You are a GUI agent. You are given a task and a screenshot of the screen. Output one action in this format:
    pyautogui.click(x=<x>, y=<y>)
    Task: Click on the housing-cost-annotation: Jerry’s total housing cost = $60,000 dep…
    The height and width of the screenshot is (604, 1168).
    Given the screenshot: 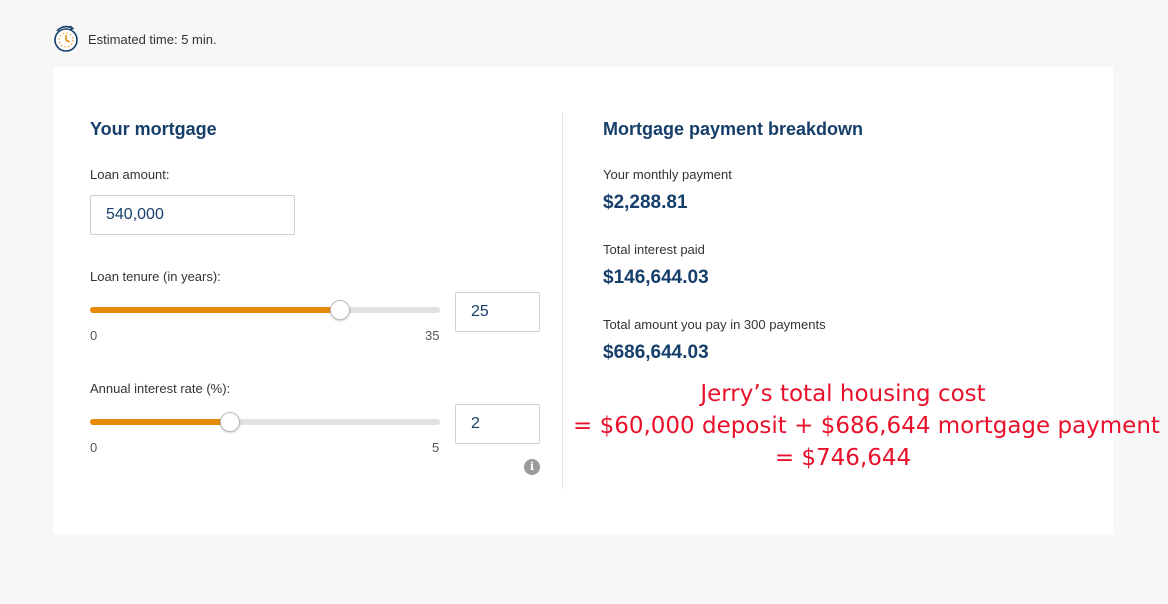 What is the action you would take?
    pyautogui.click(x=866, y=426)
    